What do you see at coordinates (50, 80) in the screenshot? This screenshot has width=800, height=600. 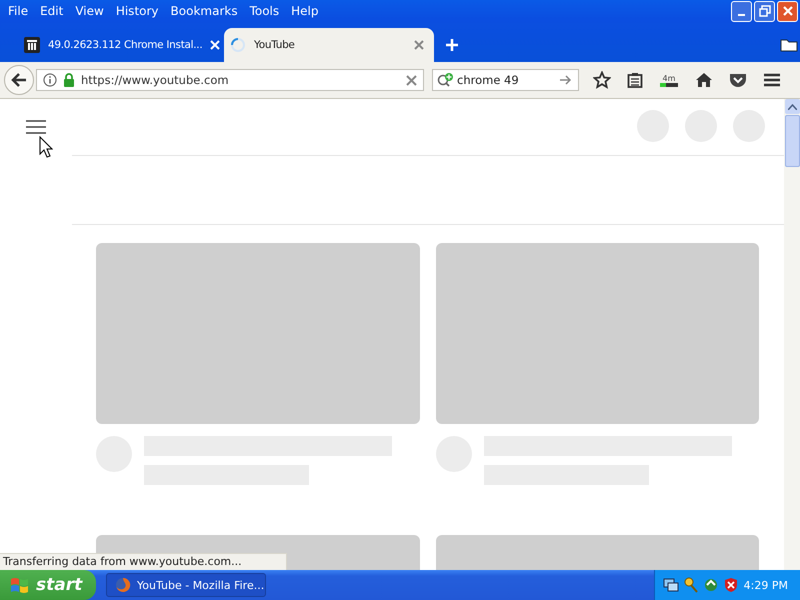 I see `info-icon` at bounding box center [50, 80].